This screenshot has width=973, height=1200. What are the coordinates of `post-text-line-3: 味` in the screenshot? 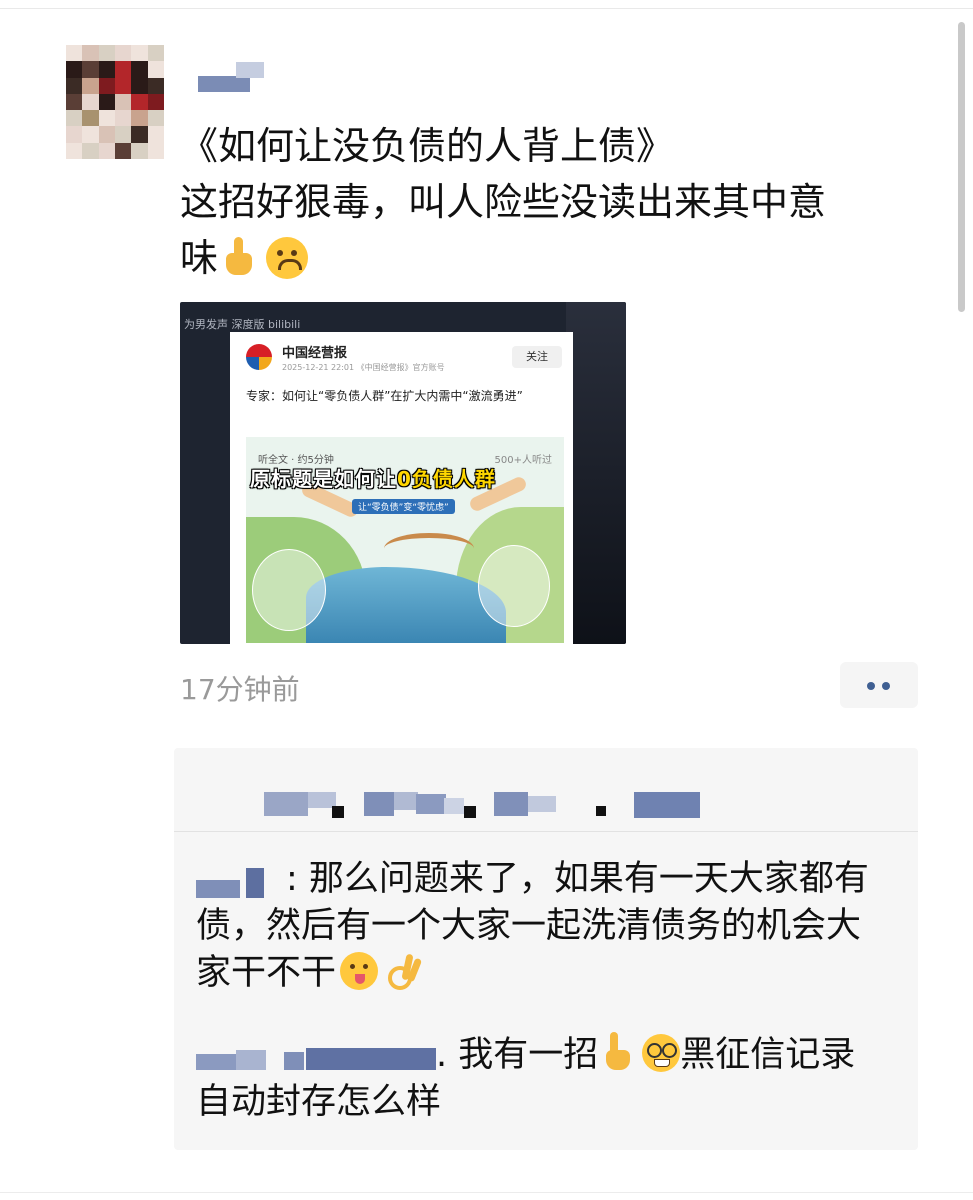 It's located at (550, 258).